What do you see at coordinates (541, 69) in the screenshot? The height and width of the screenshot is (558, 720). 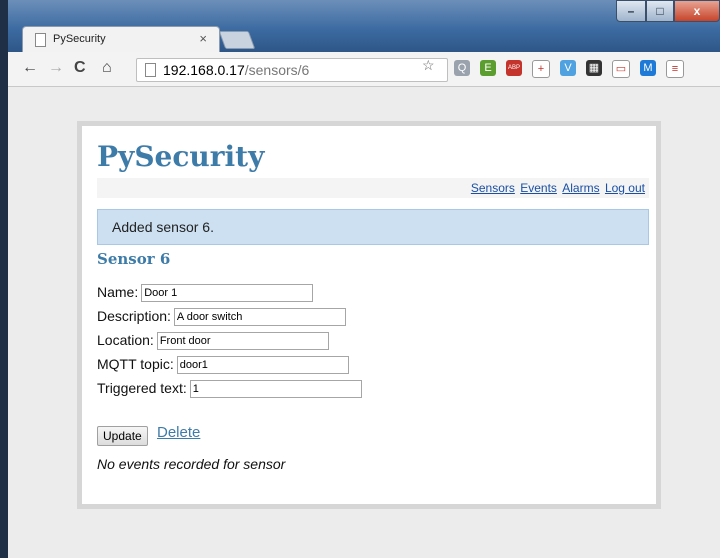 I see `first-aid-ext-icon: +` at bounding box center [541, 69].